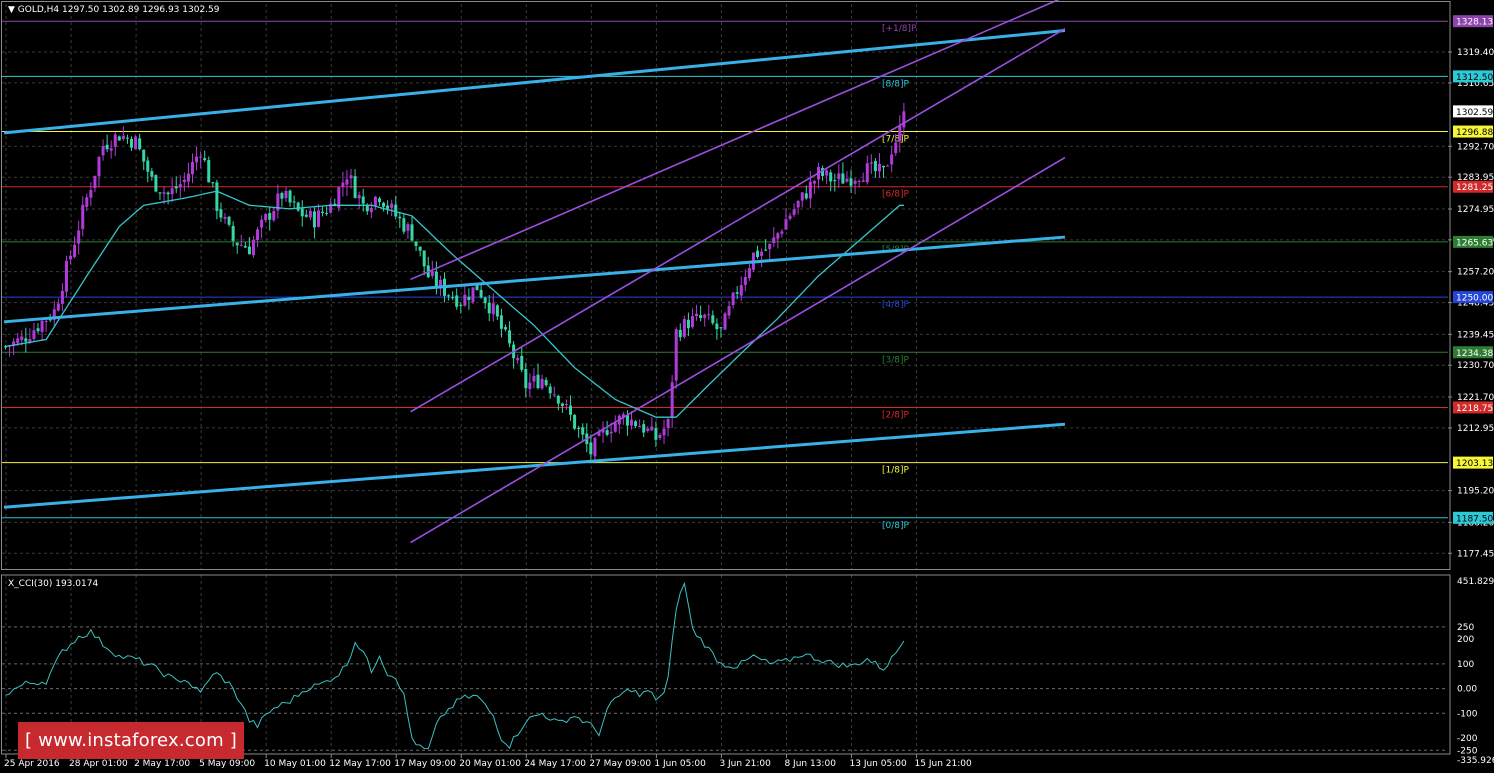  I want to click on murrey-level-label: [3/8]P, so click(896, 360).